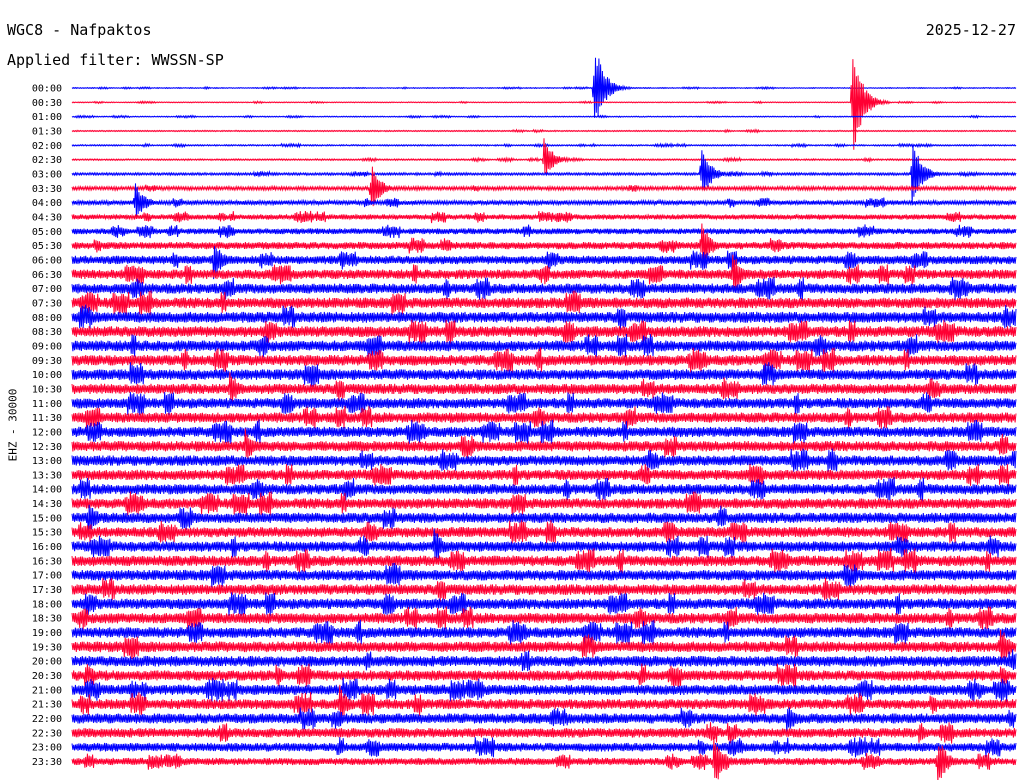  I want to click on time-tick-label: 22:30, so click(47, 733).